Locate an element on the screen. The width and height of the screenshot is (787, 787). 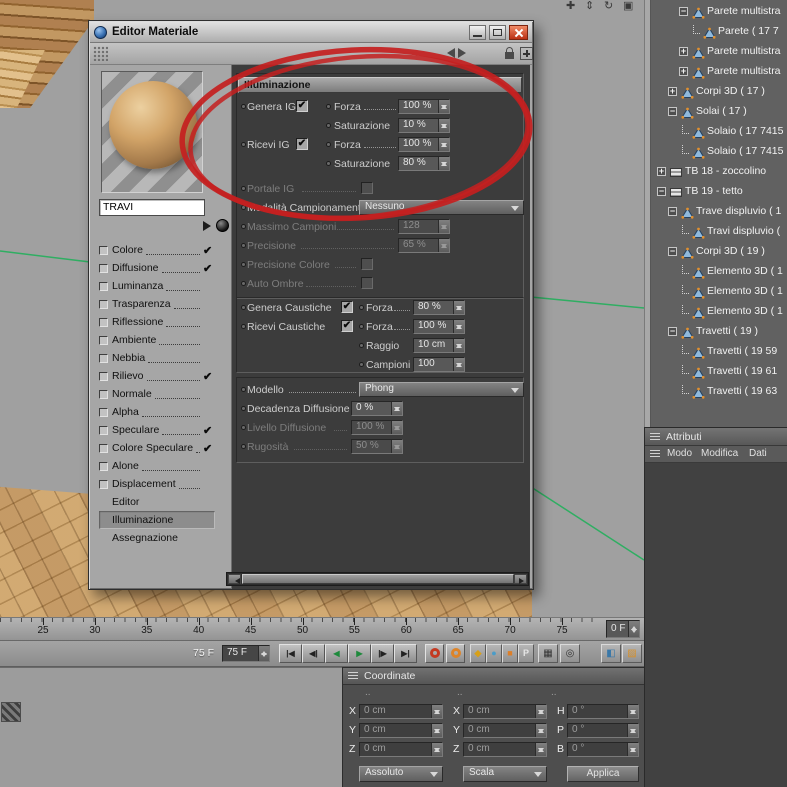
horizontal-scrollbar is located at coordinates (377, 579).